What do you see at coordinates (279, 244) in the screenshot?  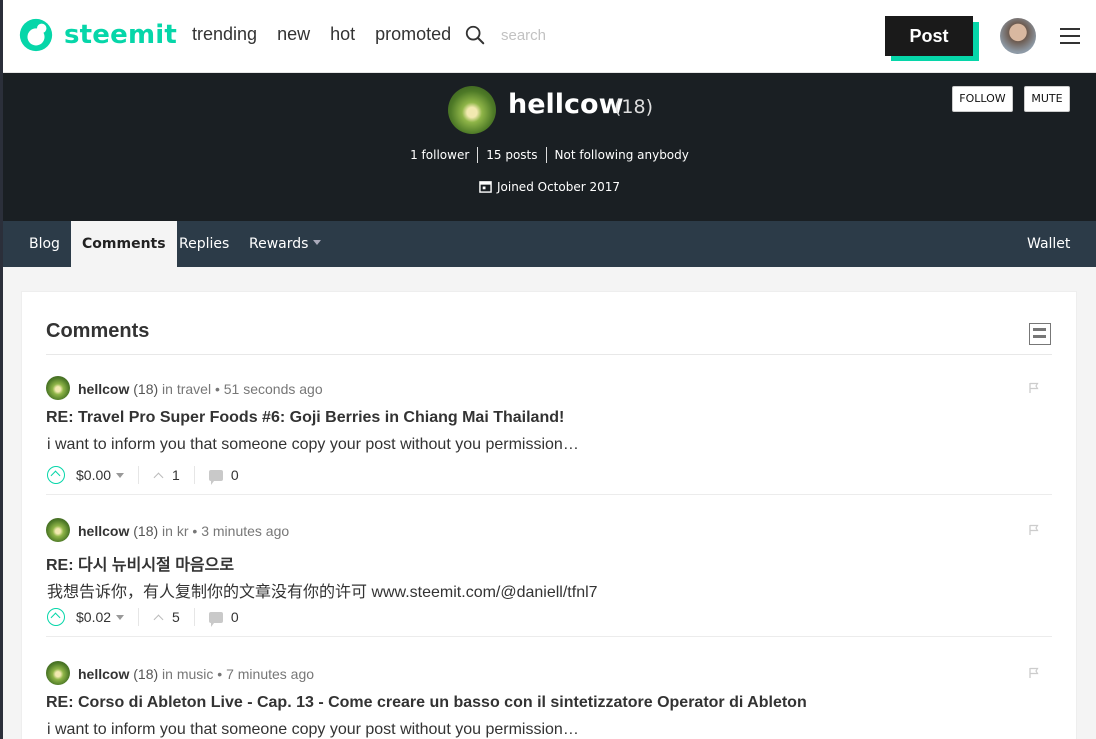 I see `tab-rewards-label: Rewards` at bounding box center [279, 244].